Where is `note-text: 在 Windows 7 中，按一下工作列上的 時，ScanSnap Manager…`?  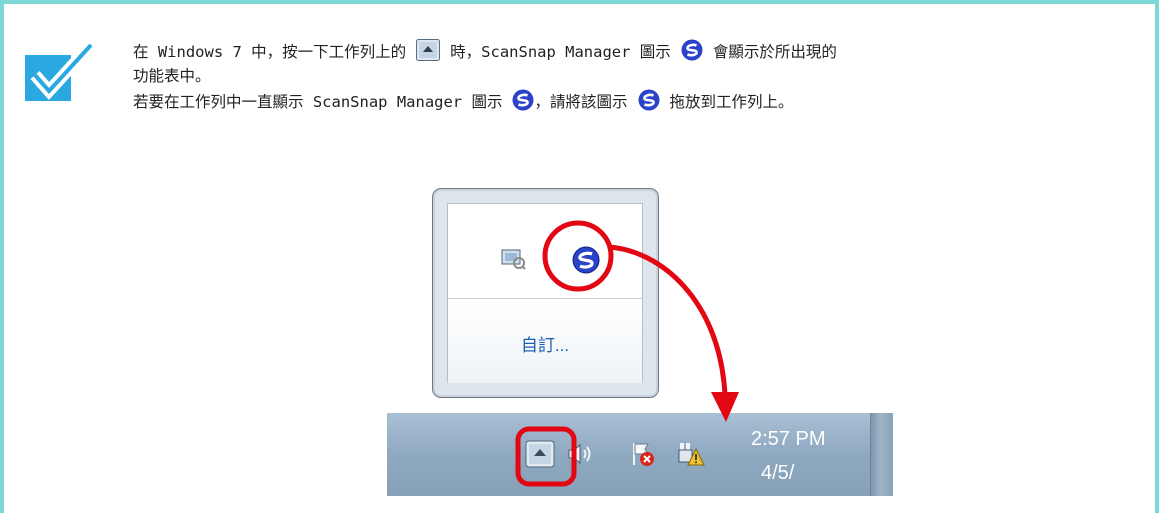
note-text: 在 Windows 7 中，按一下工作列上的 時，ScanSnap Manager… is located at coordinates (640, 76).